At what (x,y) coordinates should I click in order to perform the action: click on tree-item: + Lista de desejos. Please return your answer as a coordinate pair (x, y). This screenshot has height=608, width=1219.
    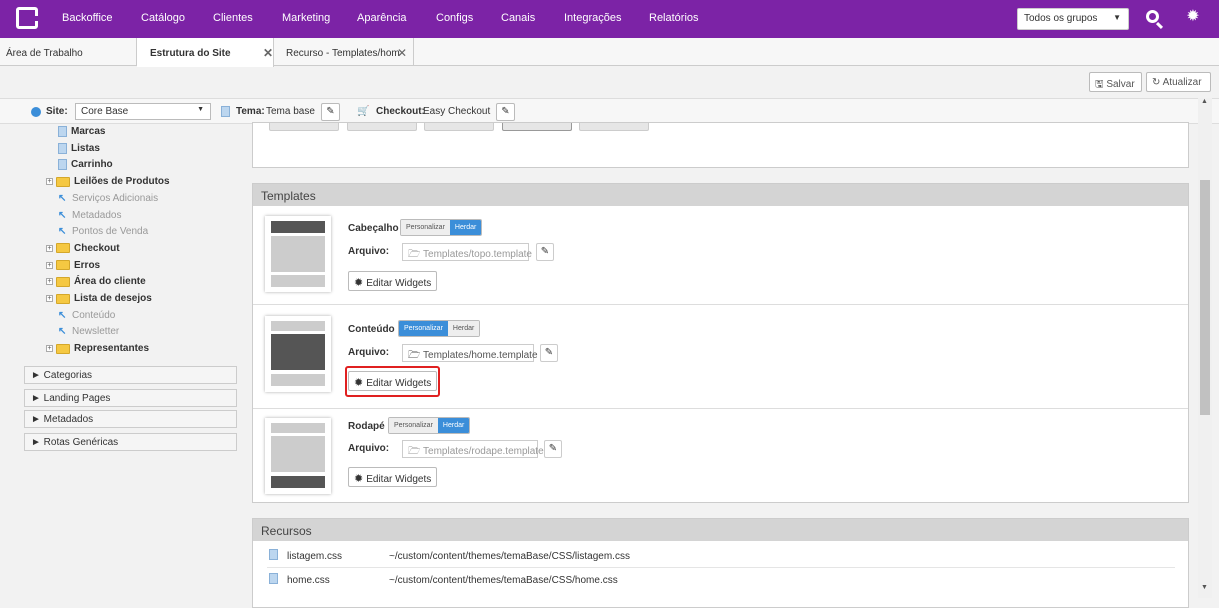
    Looking at the image, I should click on (99, 298).